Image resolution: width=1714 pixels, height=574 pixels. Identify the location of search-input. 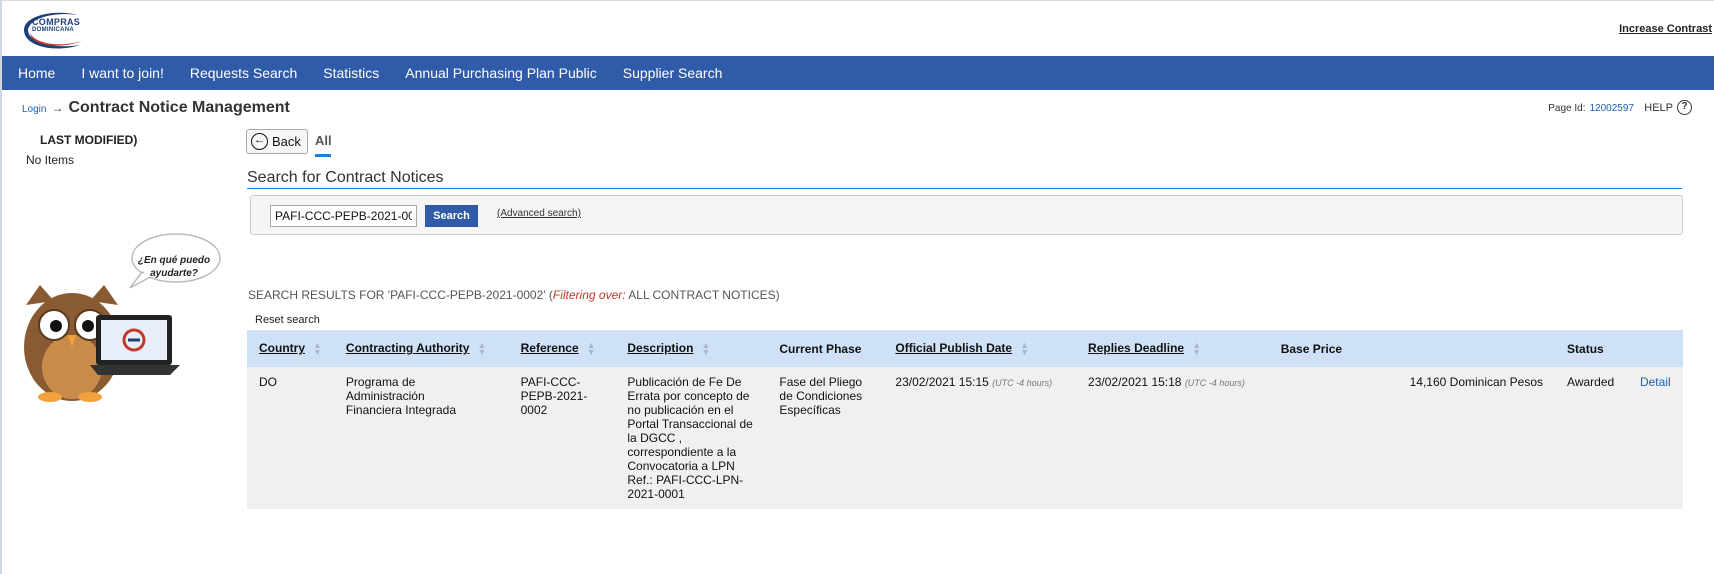
(343, 216).